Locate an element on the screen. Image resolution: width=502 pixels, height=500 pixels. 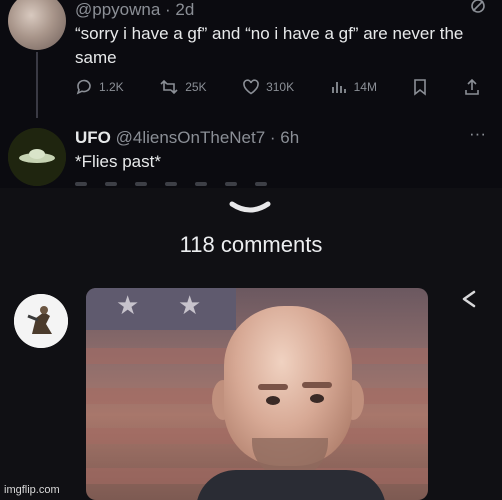
views-button: 14M is located at coordinates (353, 87).